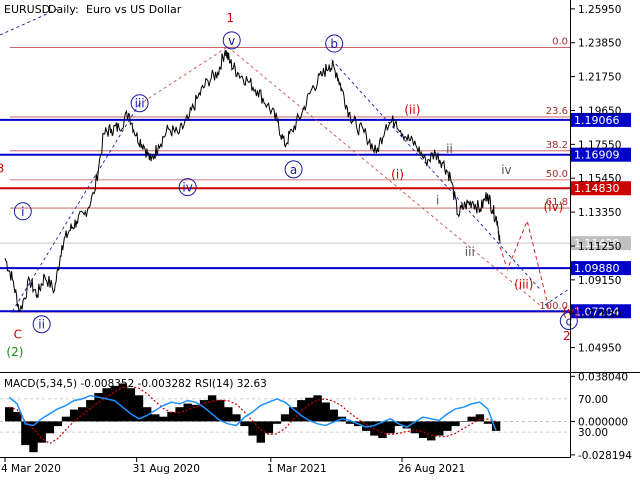 This screenshot has width=640, height=480. What do you see at coordinates (603, 422) in the screenshot?
I see `indicator-tick-label: 0.000000` at bounding box center [603, 422].